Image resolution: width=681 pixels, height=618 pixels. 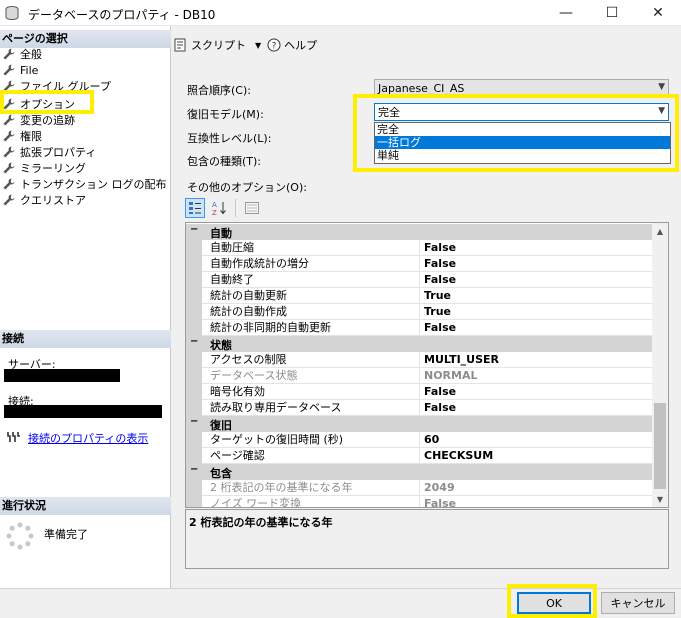 What do you see at coordinates (224, 161) in the screenshot?
I see `containment-label: 包含の種類(T):` at bounding box center [224, 161].